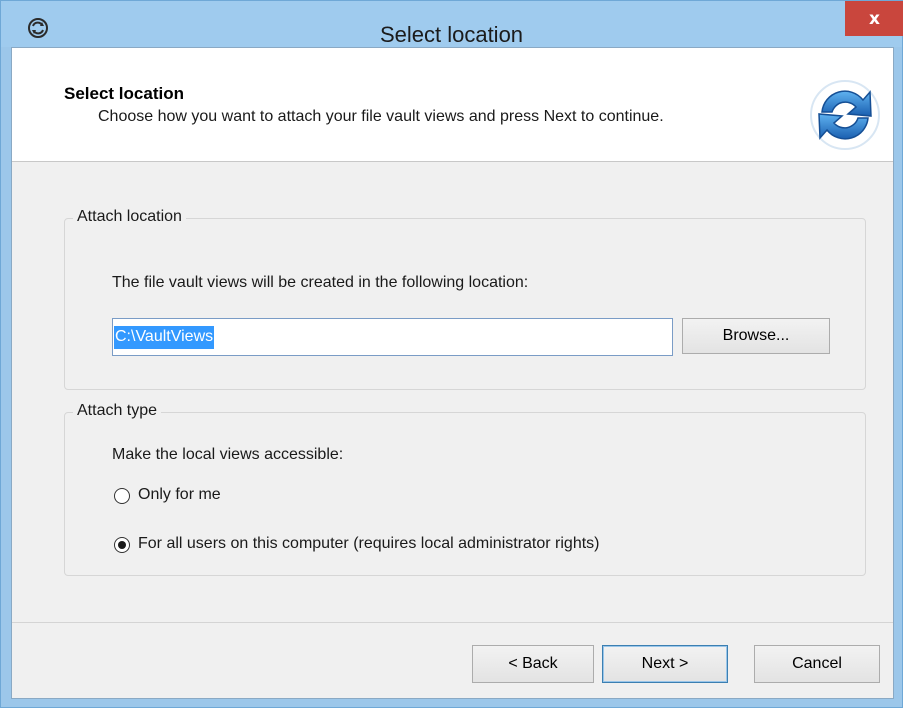 The image size is (903, 708). I want to click on window-title: Select location, so click(451, 34).